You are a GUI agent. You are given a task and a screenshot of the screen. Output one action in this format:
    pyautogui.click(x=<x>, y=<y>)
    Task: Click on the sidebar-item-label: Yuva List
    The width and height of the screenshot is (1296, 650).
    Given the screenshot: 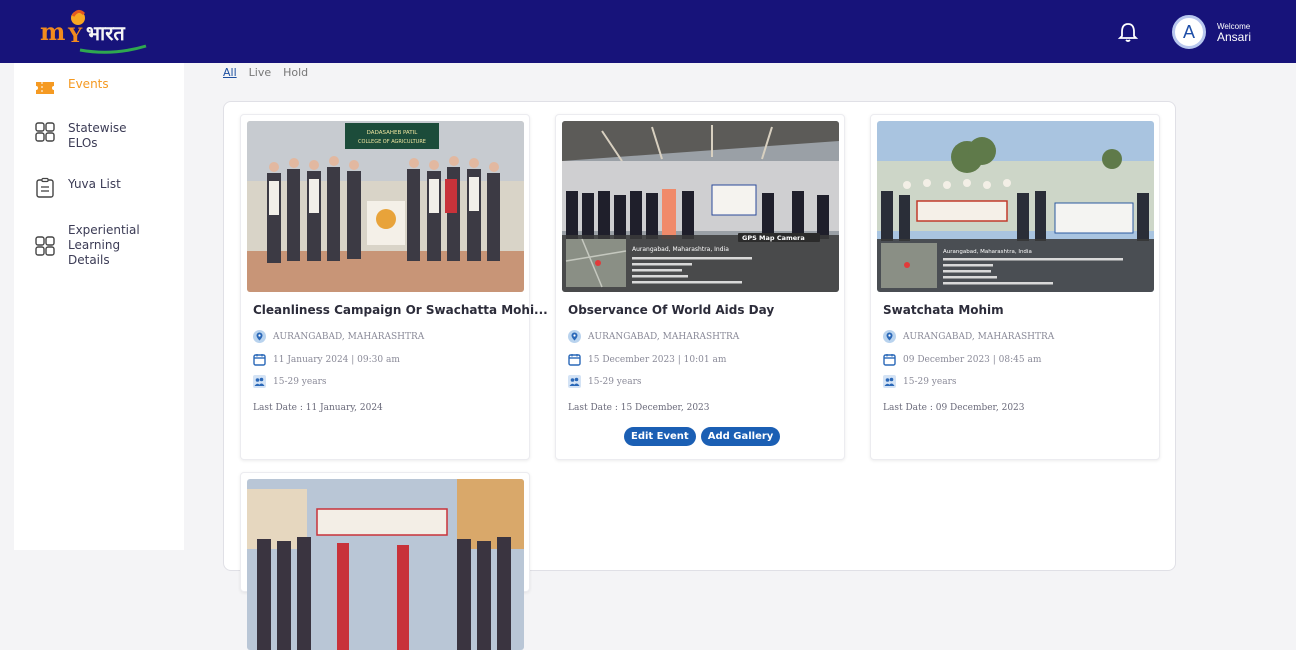 What is the action you would take?
    pyautogui.click(x=94, y=184)
    